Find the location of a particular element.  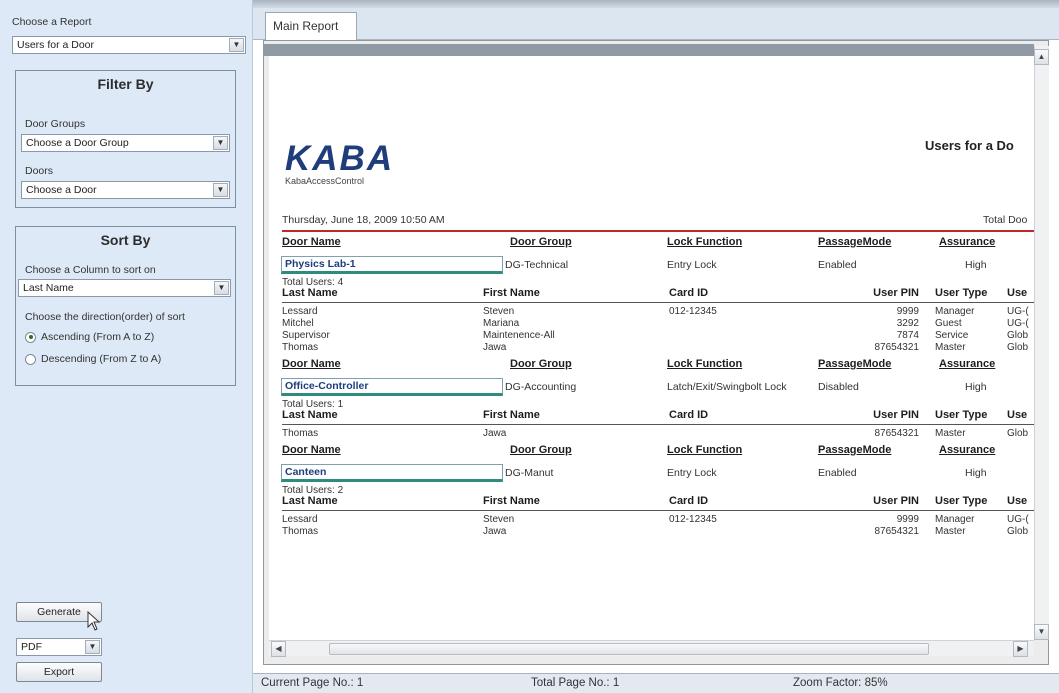

user-first-name: Mariana is located at coordinates (501, 323).